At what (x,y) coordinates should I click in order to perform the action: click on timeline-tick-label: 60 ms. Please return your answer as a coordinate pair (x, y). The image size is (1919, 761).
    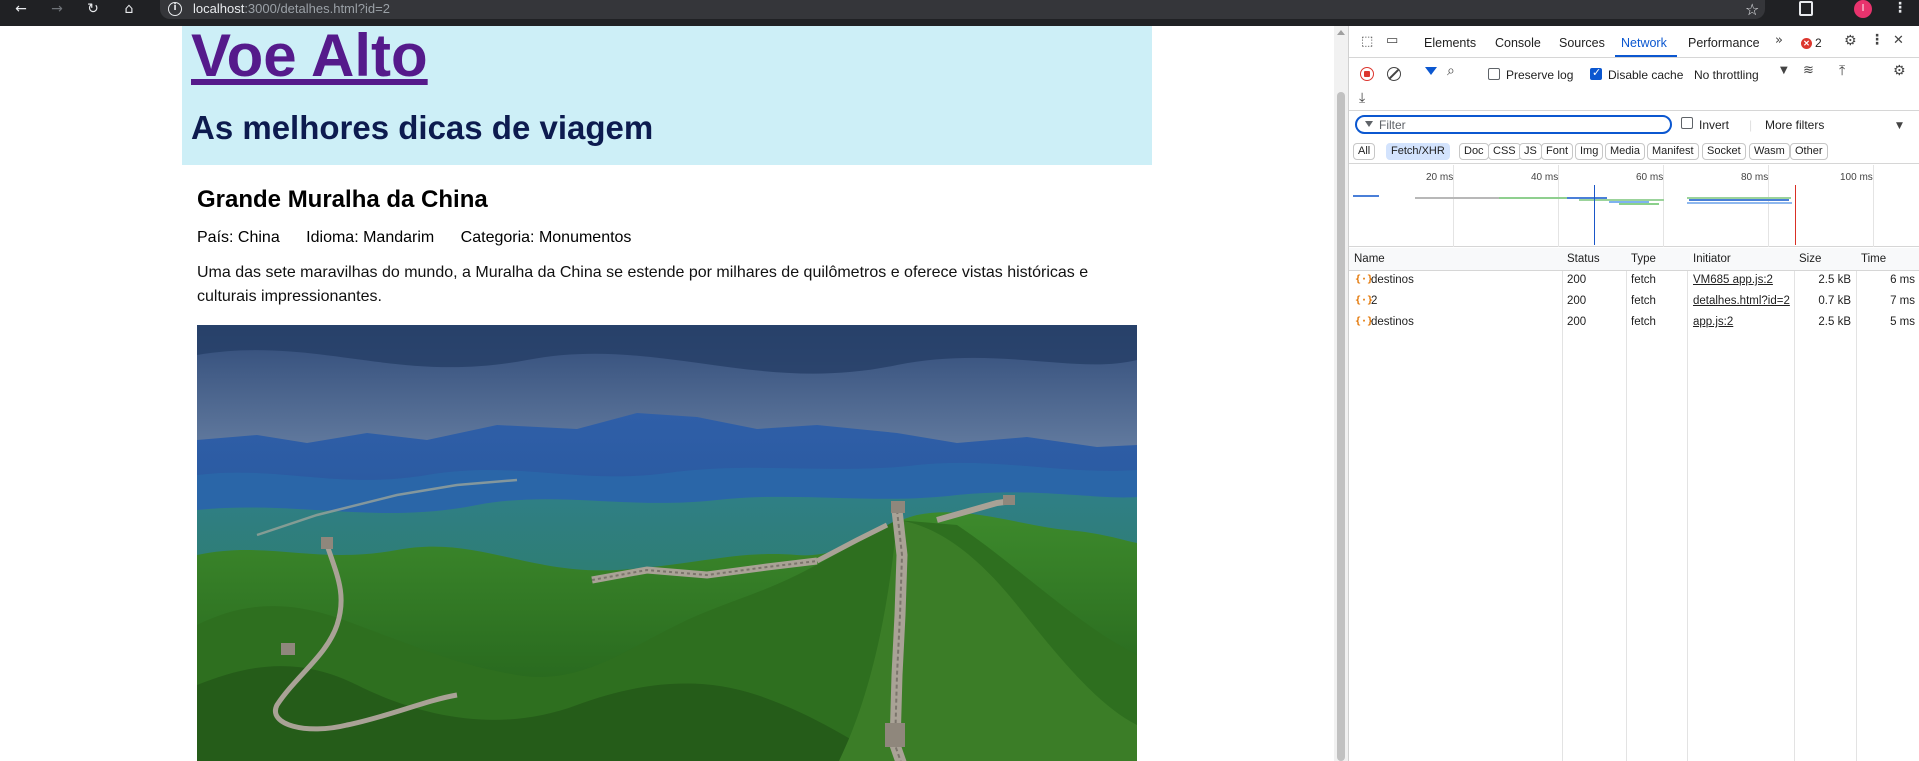
    Looking at the image, I should click on (1650, 177).